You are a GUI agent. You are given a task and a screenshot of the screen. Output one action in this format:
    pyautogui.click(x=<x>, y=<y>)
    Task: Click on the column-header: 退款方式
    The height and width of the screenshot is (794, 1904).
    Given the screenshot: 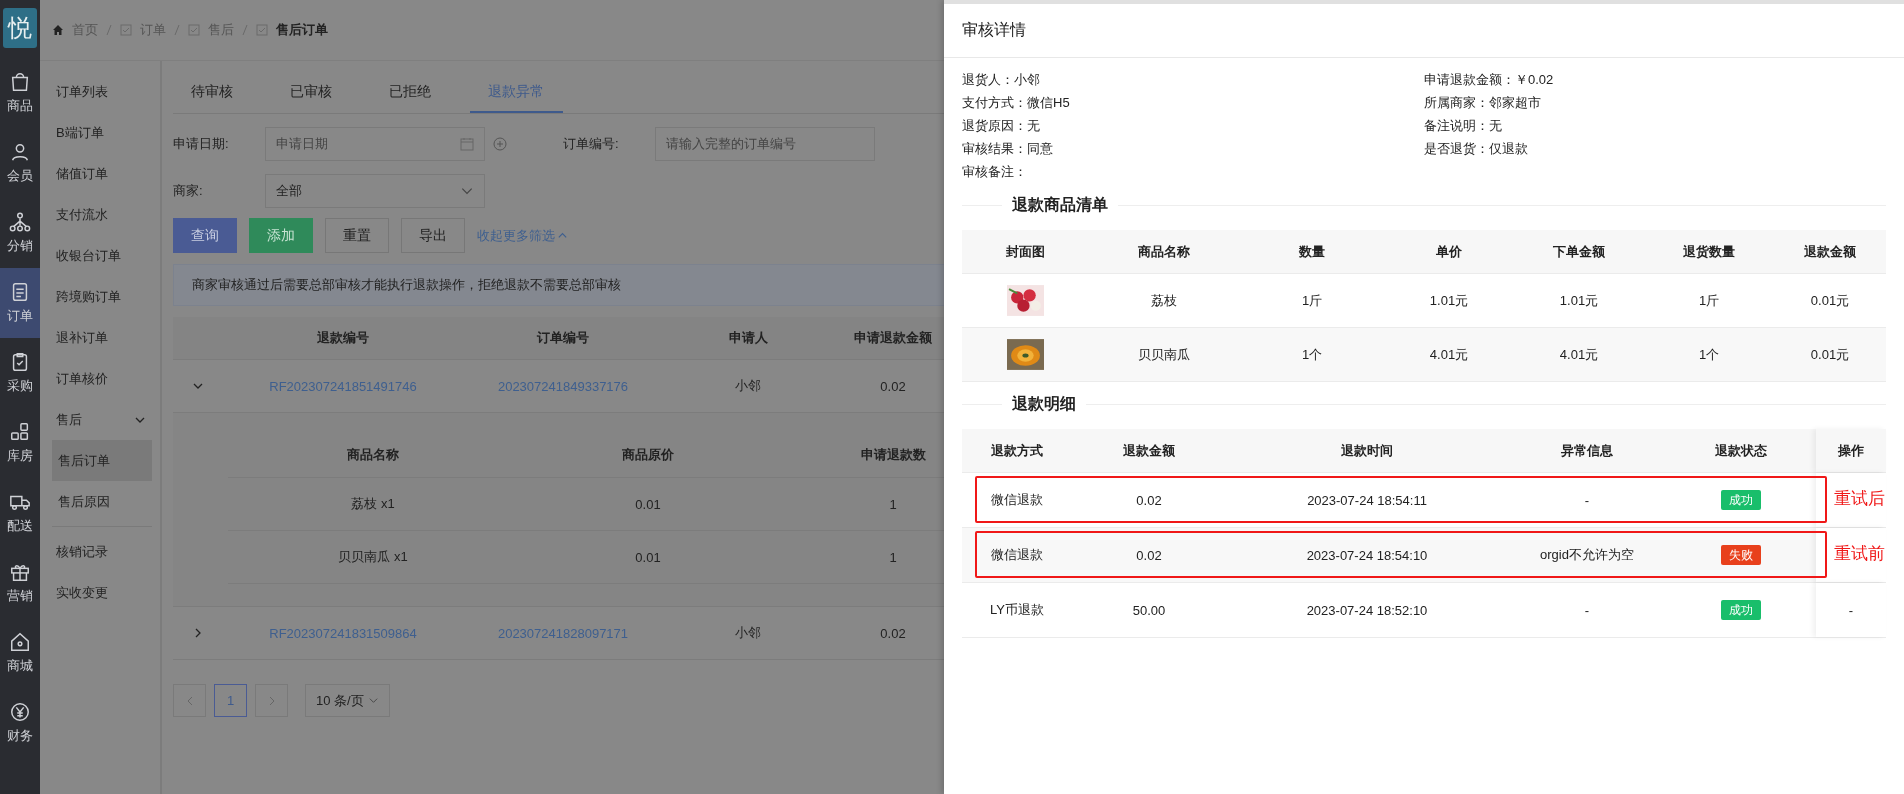 What is the action you would take?
    pyautogui.click(x=1017, y=450)
    